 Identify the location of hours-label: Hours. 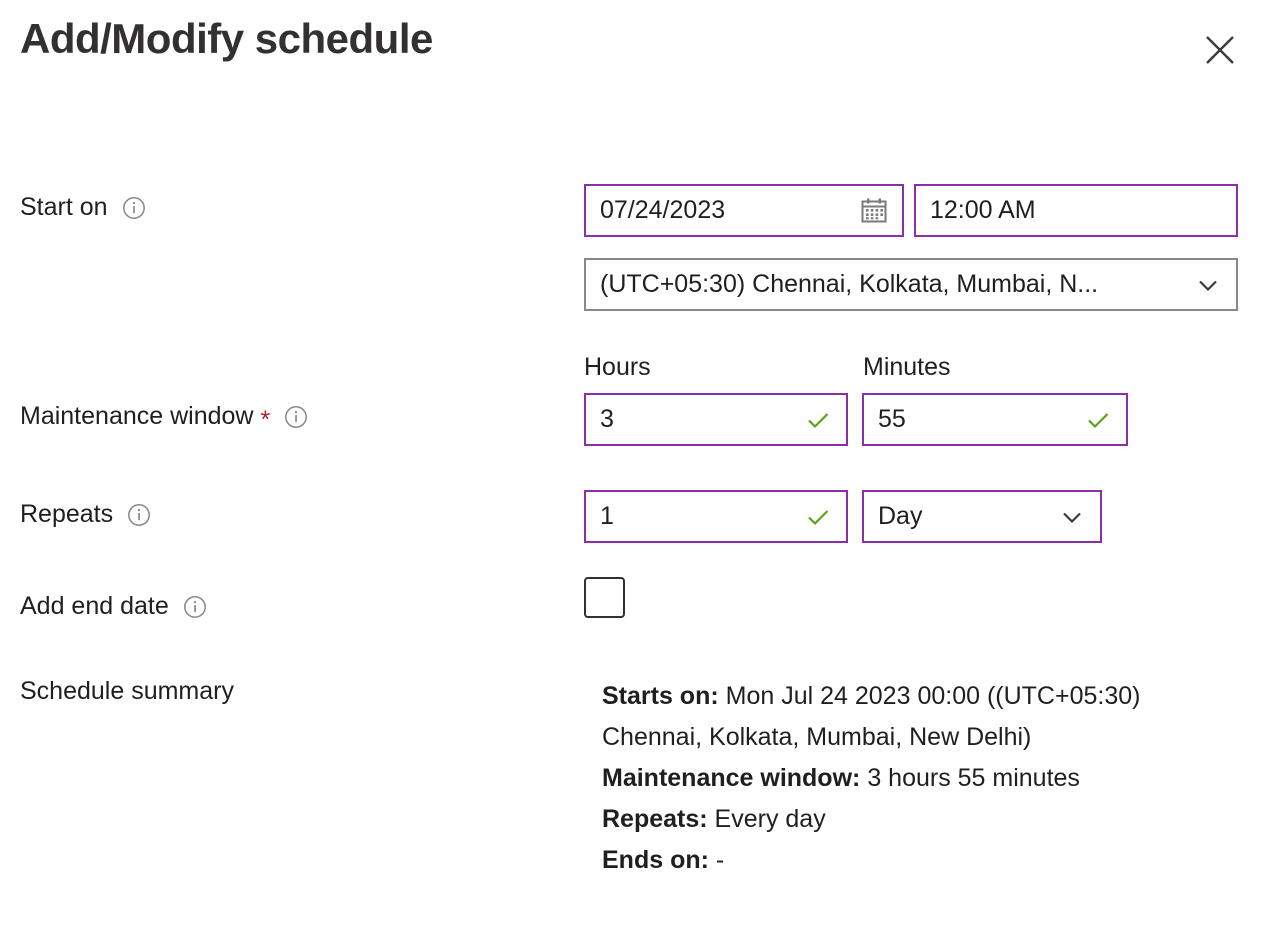
(617, 367).